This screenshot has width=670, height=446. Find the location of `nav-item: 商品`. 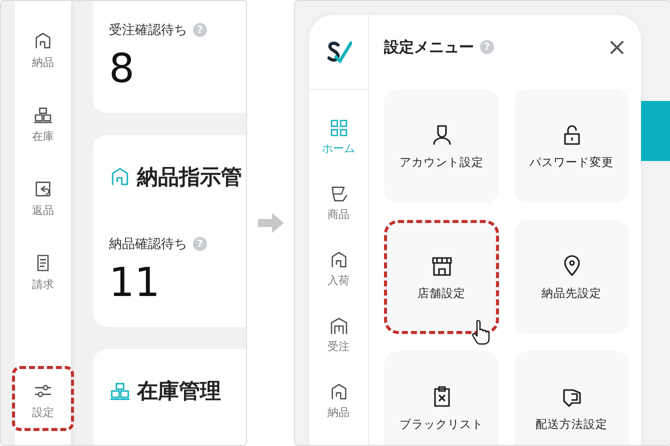

nav-item: 商品 is located at coordinates (339, 203).